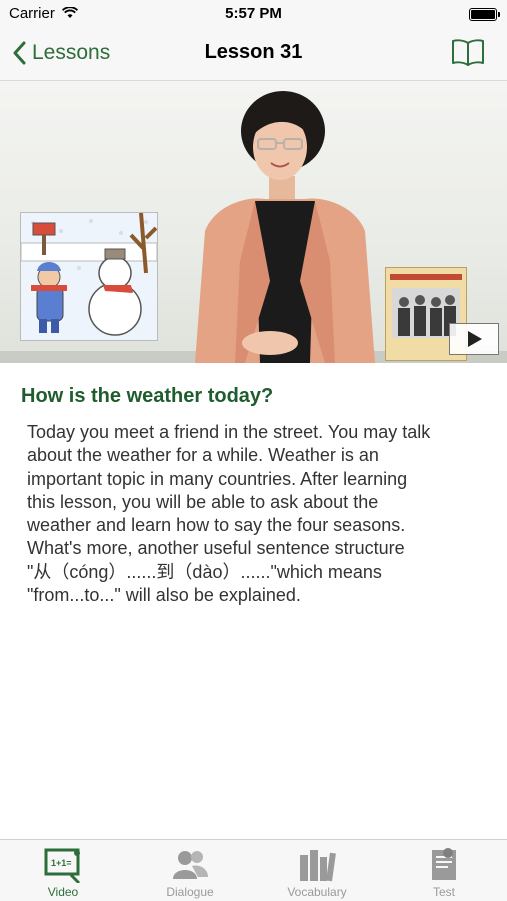  What do you see at coordinates (318, 866) in the screenshot?
I see `books-icon` at bounding box center [318, 866].